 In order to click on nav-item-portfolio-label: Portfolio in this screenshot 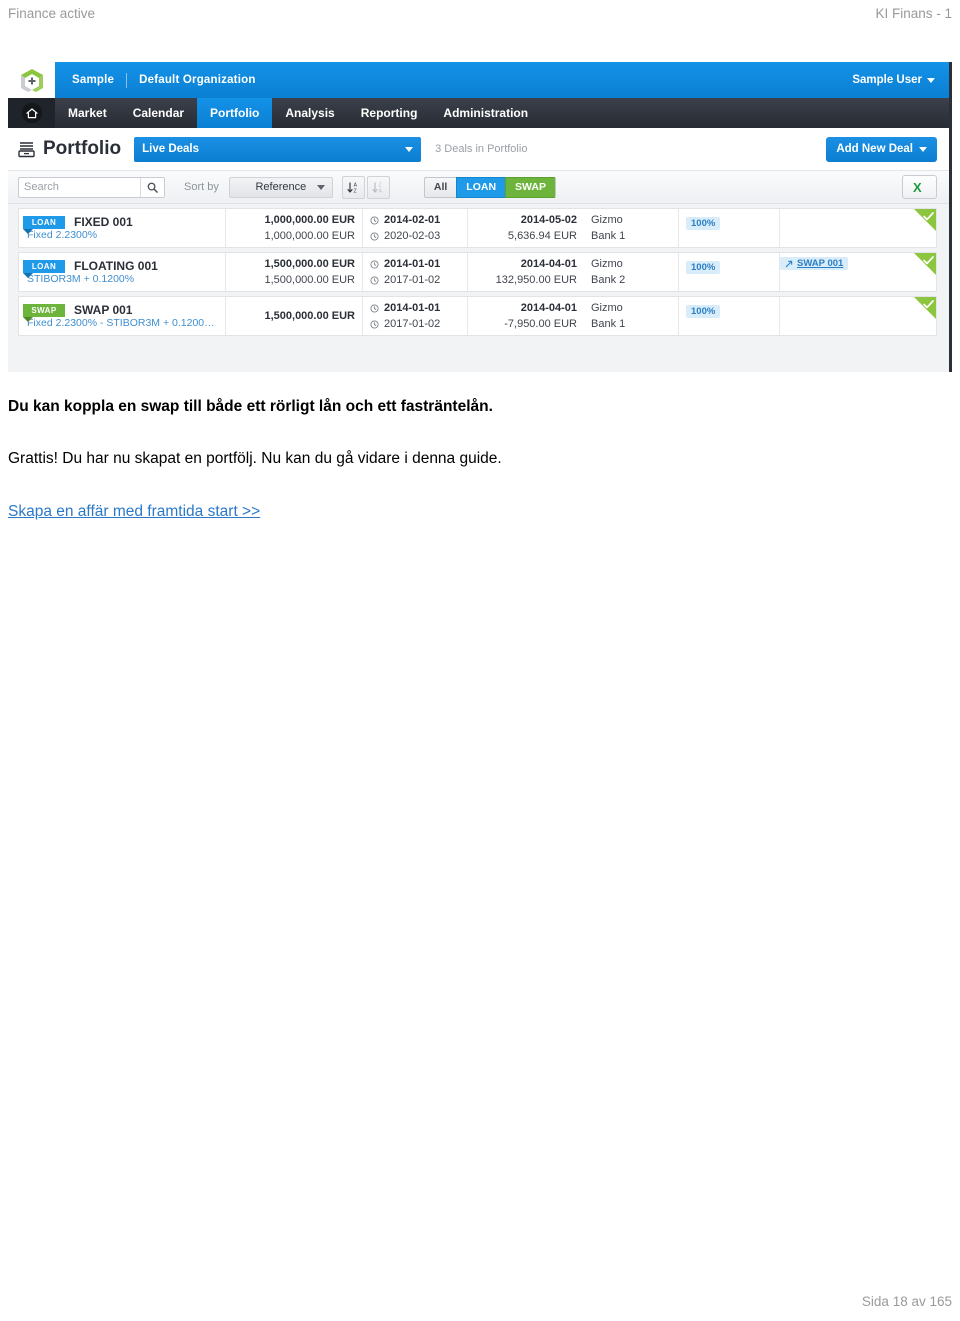, I will do `click(235, 113)`.